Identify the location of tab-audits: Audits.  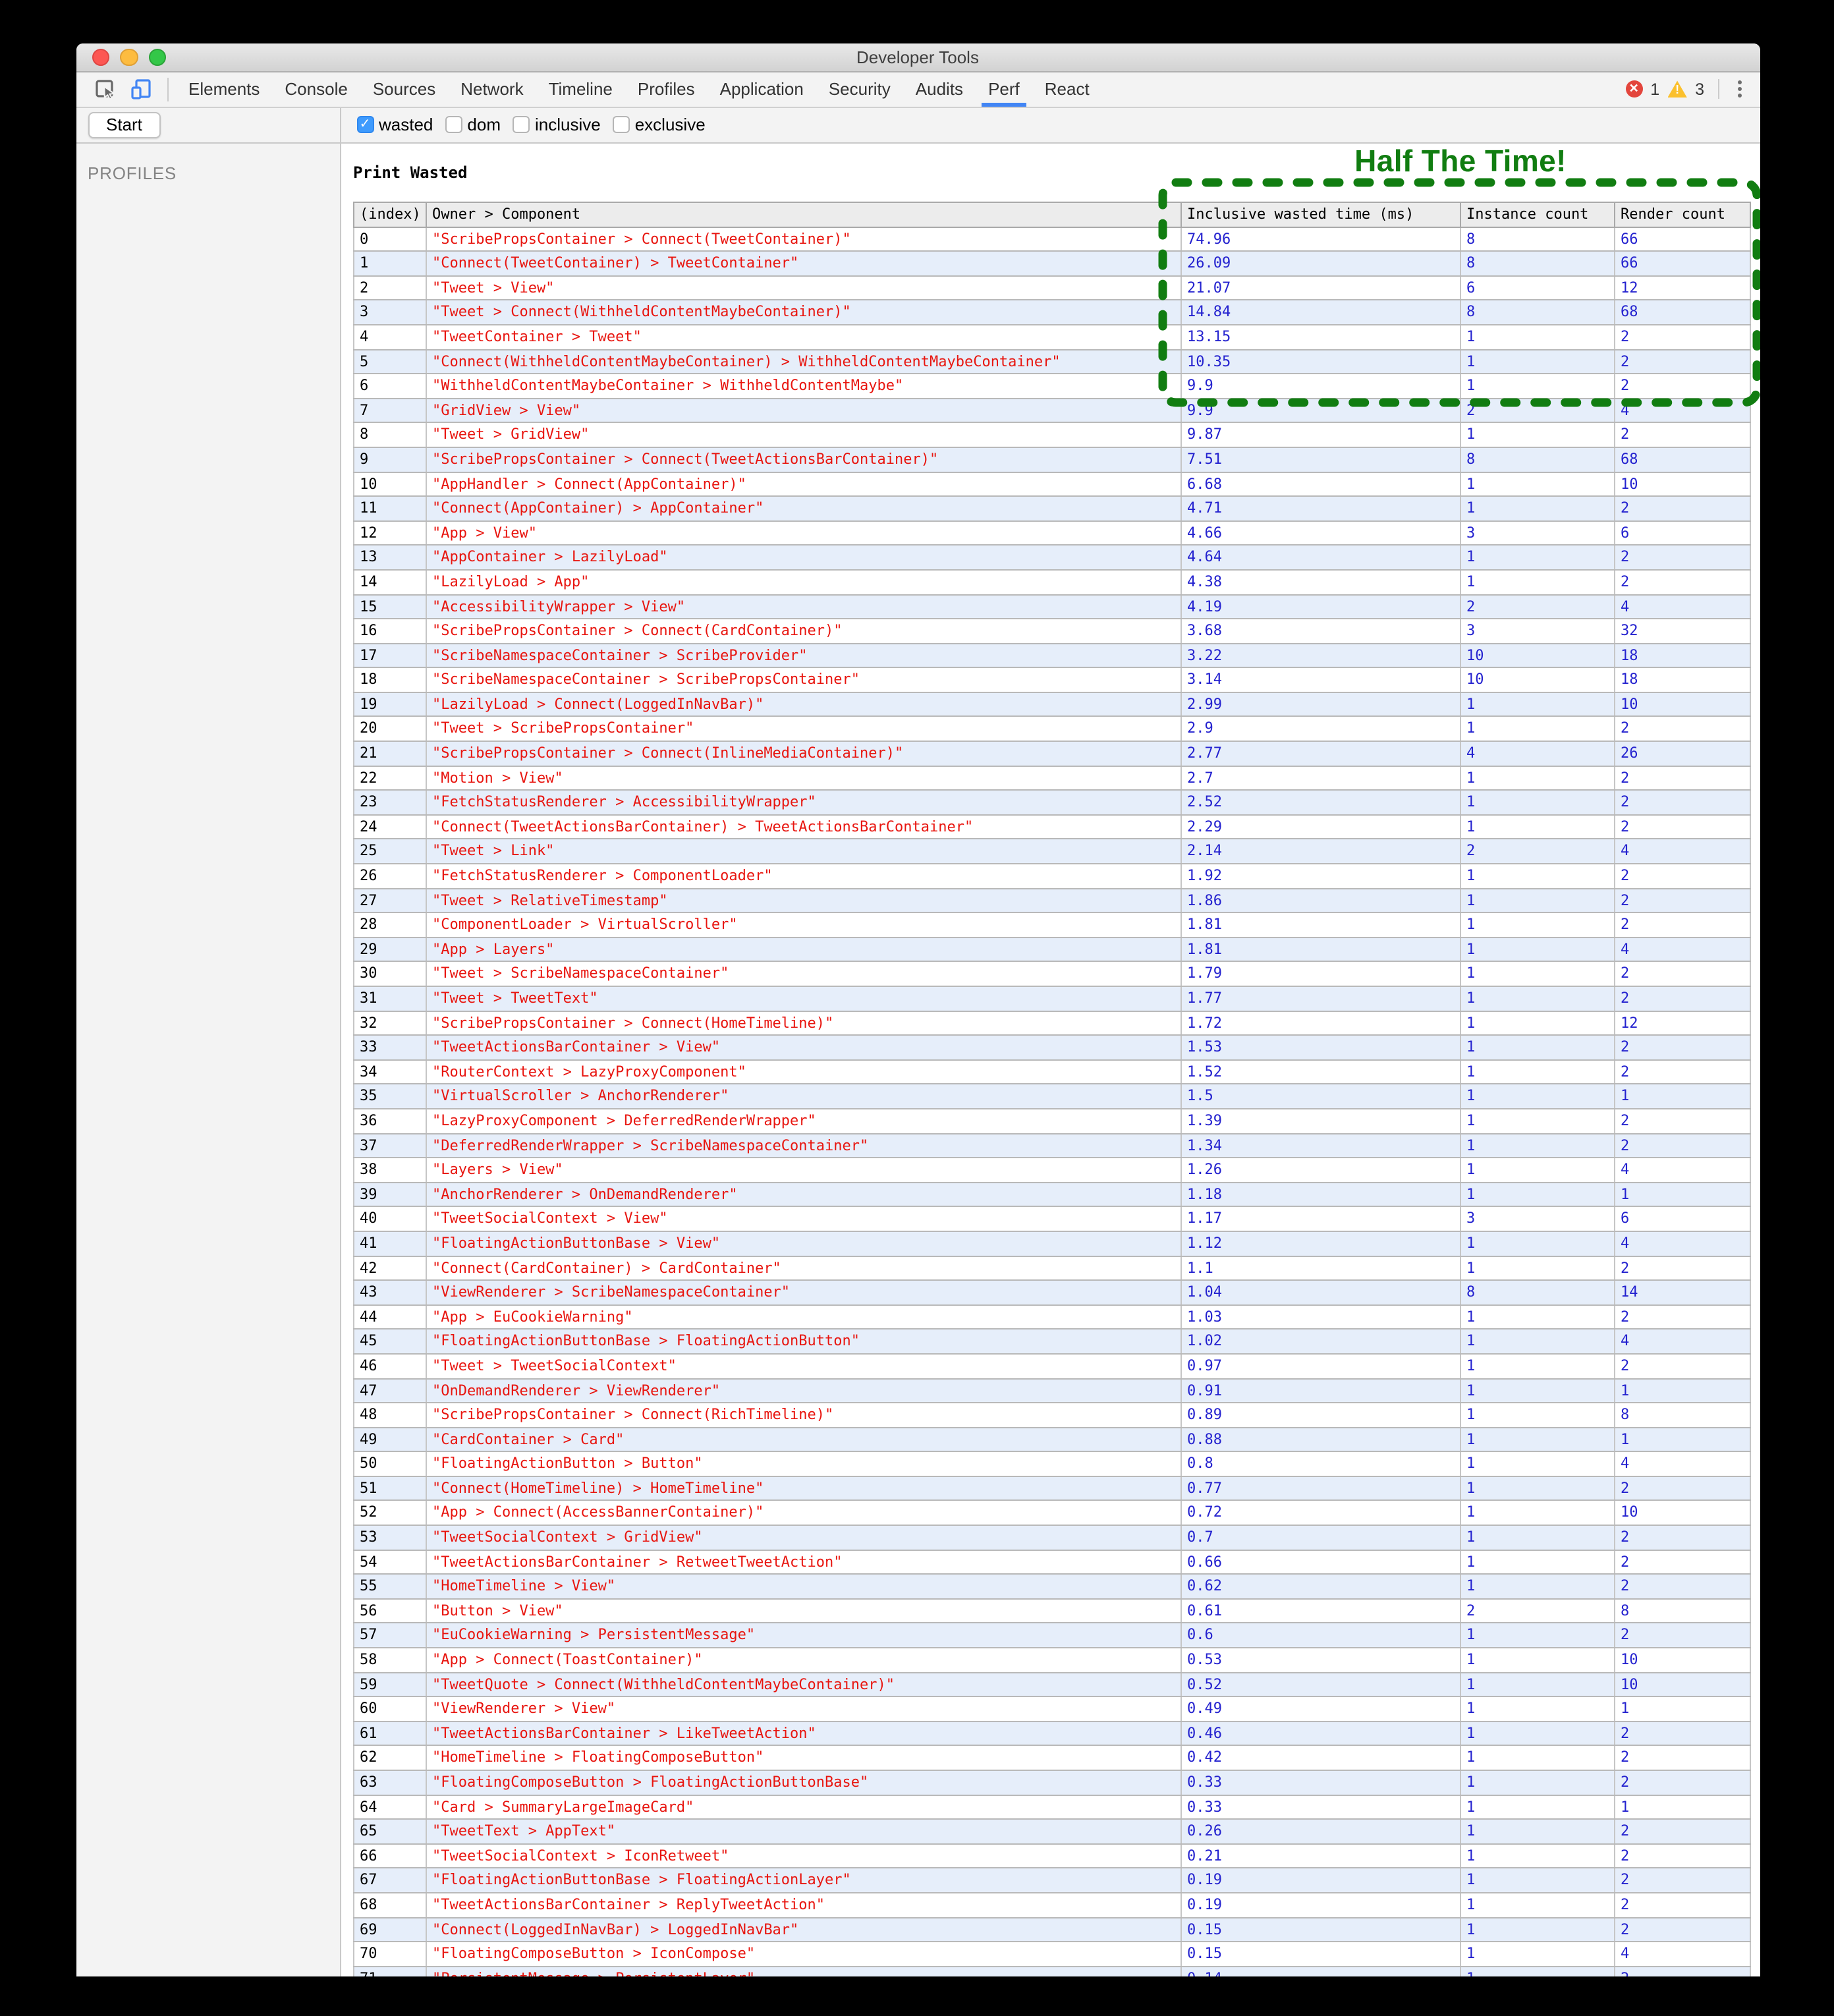
(939, 89).